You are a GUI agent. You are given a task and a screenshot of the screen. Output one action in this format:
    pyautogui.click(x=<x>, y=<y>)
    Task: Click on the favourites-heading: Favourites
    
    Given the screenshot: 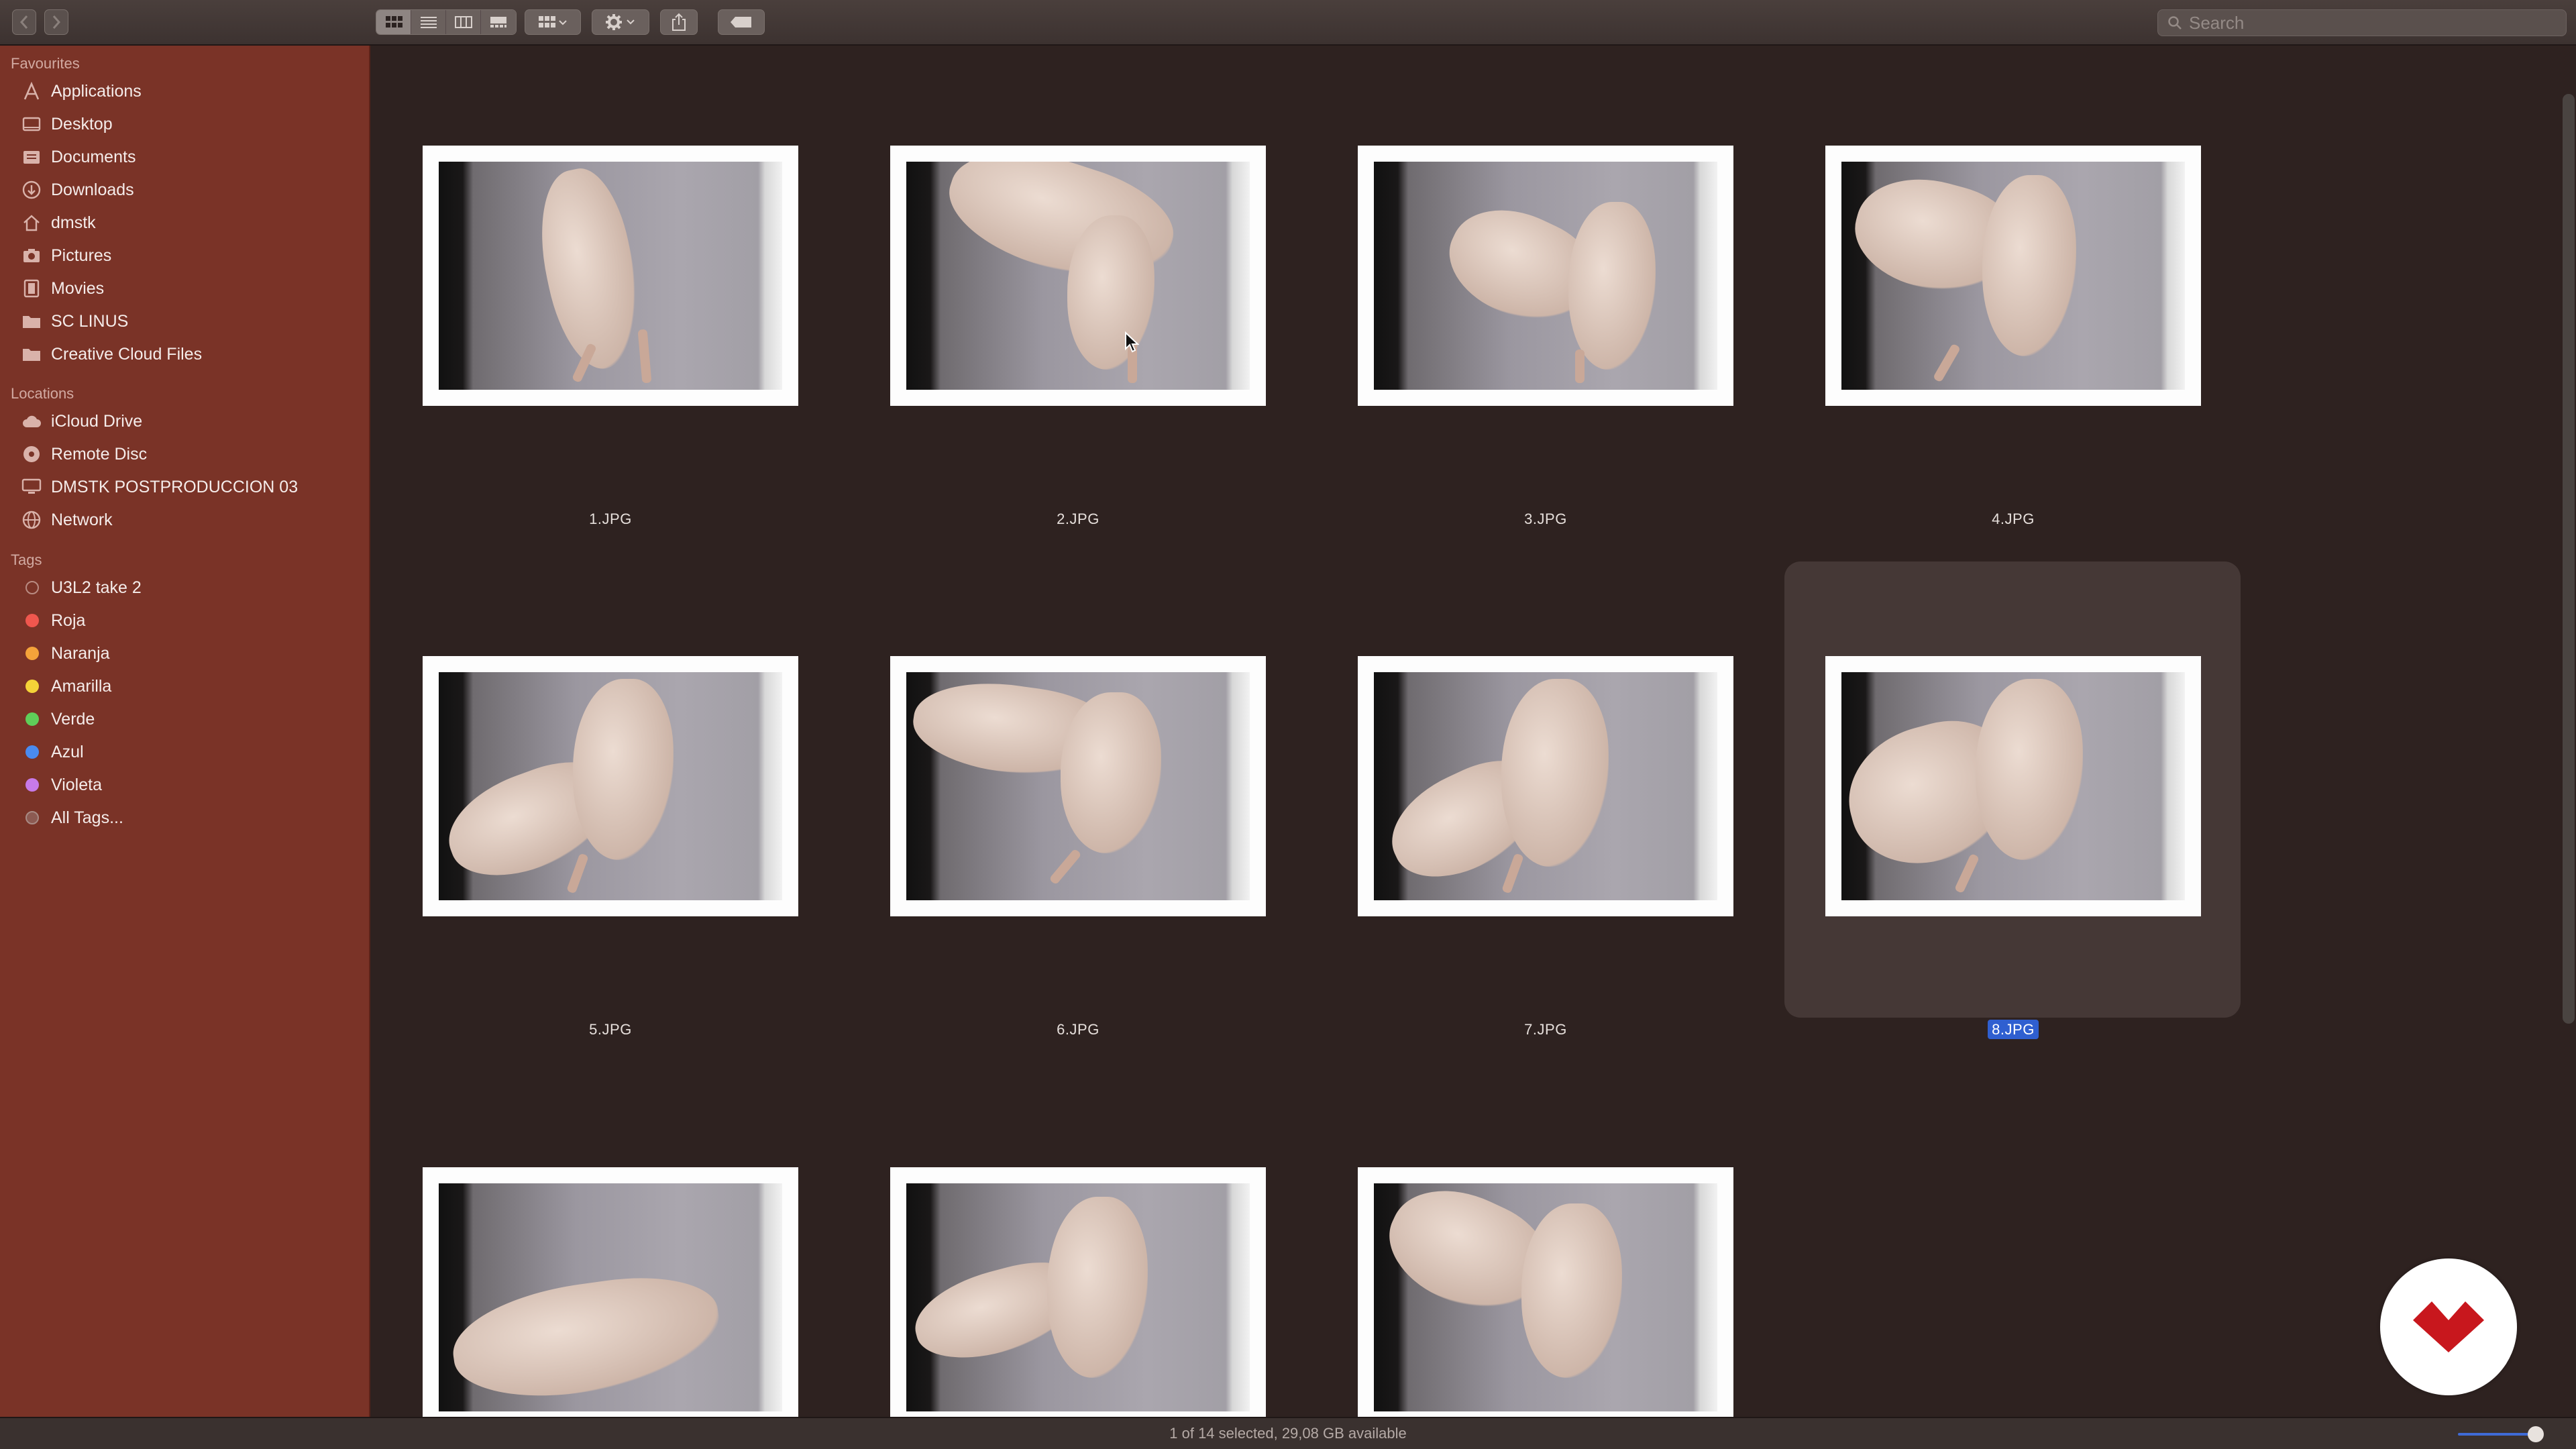 What is the action you would take?
    pyautogui.click(x=45, y=63)
    